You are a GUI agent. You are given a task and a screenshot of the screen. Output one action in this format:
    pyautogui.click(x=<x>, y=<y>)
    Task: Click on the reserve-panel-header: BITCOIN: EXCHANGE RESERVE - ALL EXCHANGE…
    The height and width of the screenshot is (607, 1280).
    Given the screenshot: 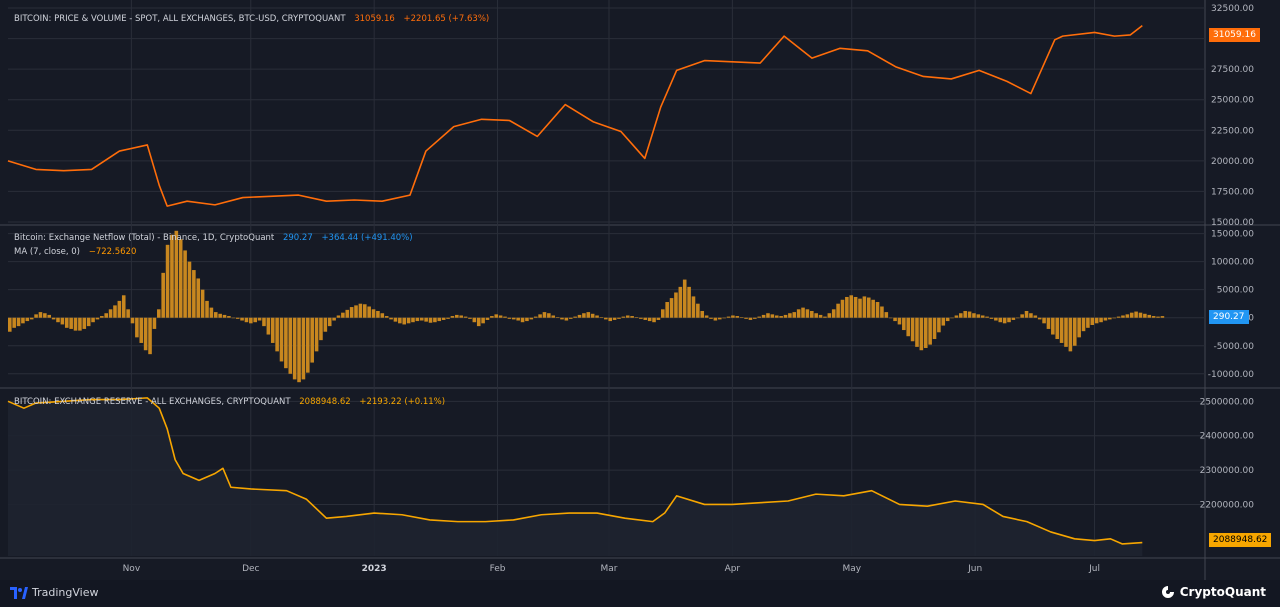 What is the action you would take?
    pyautogui.click(x=229, y=402)
    